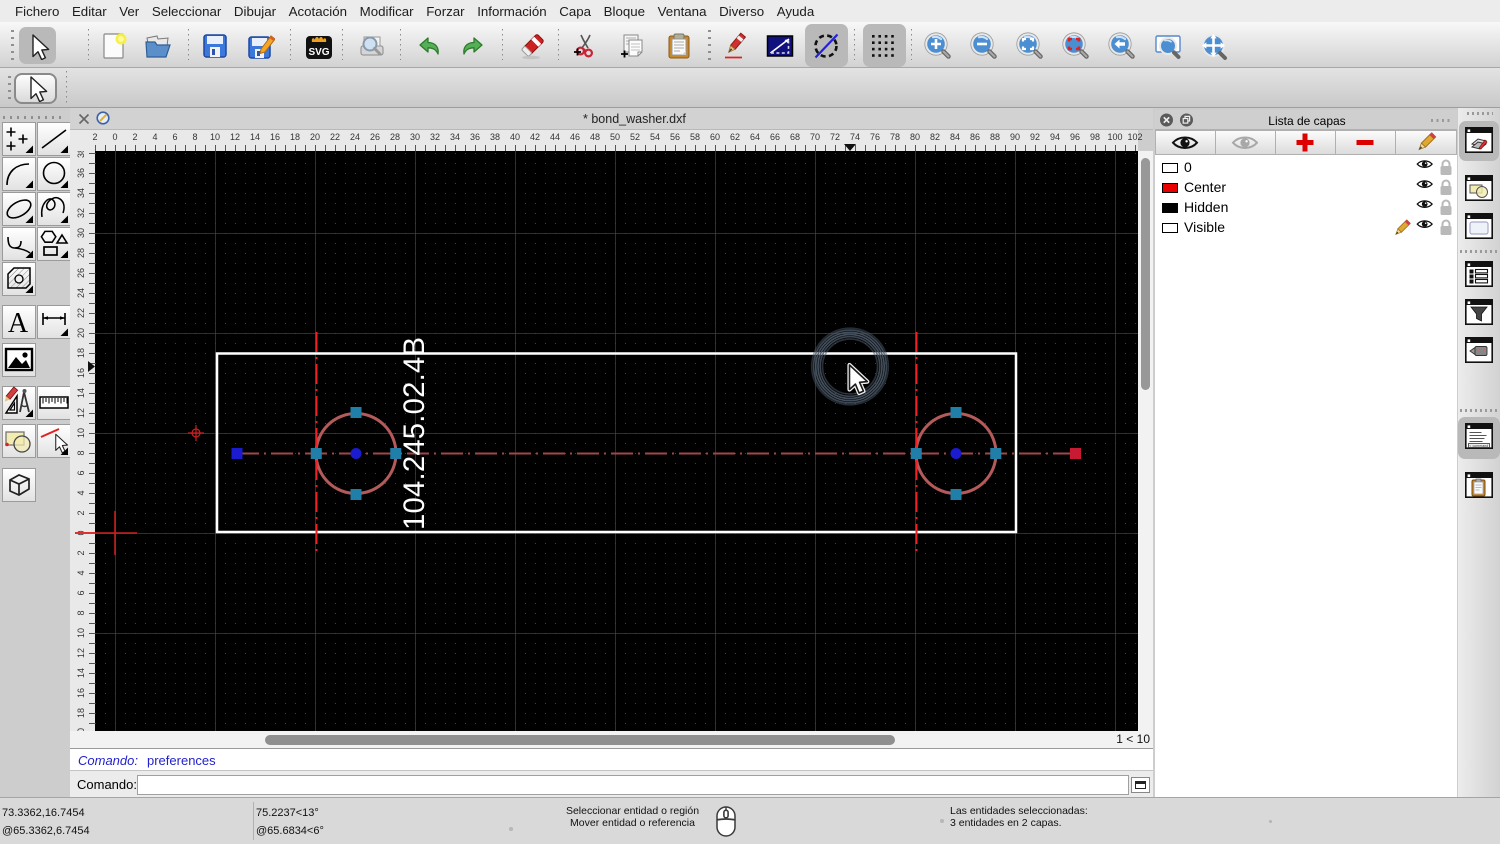 The width and height of the screenshot is (1500, 844). What do you see at coordinates (1478, 446) in the screenshot?
I see `svg-text: < command` at bounding box center [1478, 446].